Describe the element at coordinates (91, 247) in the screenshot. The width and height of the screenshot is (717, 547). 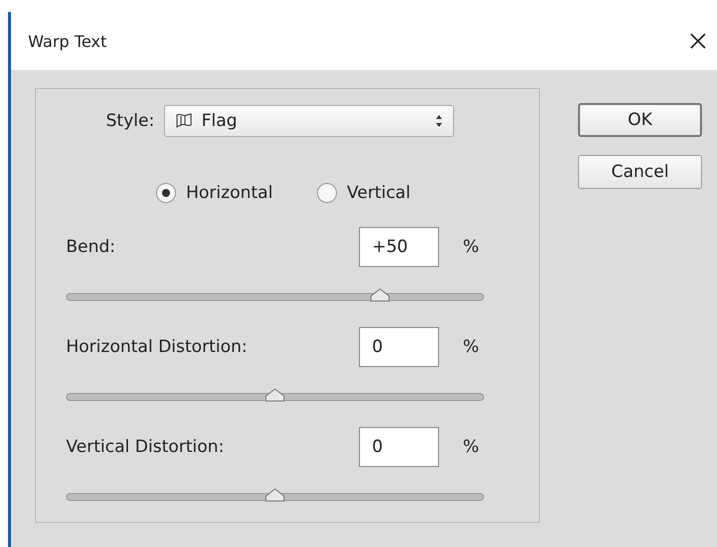
I see `slider-label: Bend:` at that location.